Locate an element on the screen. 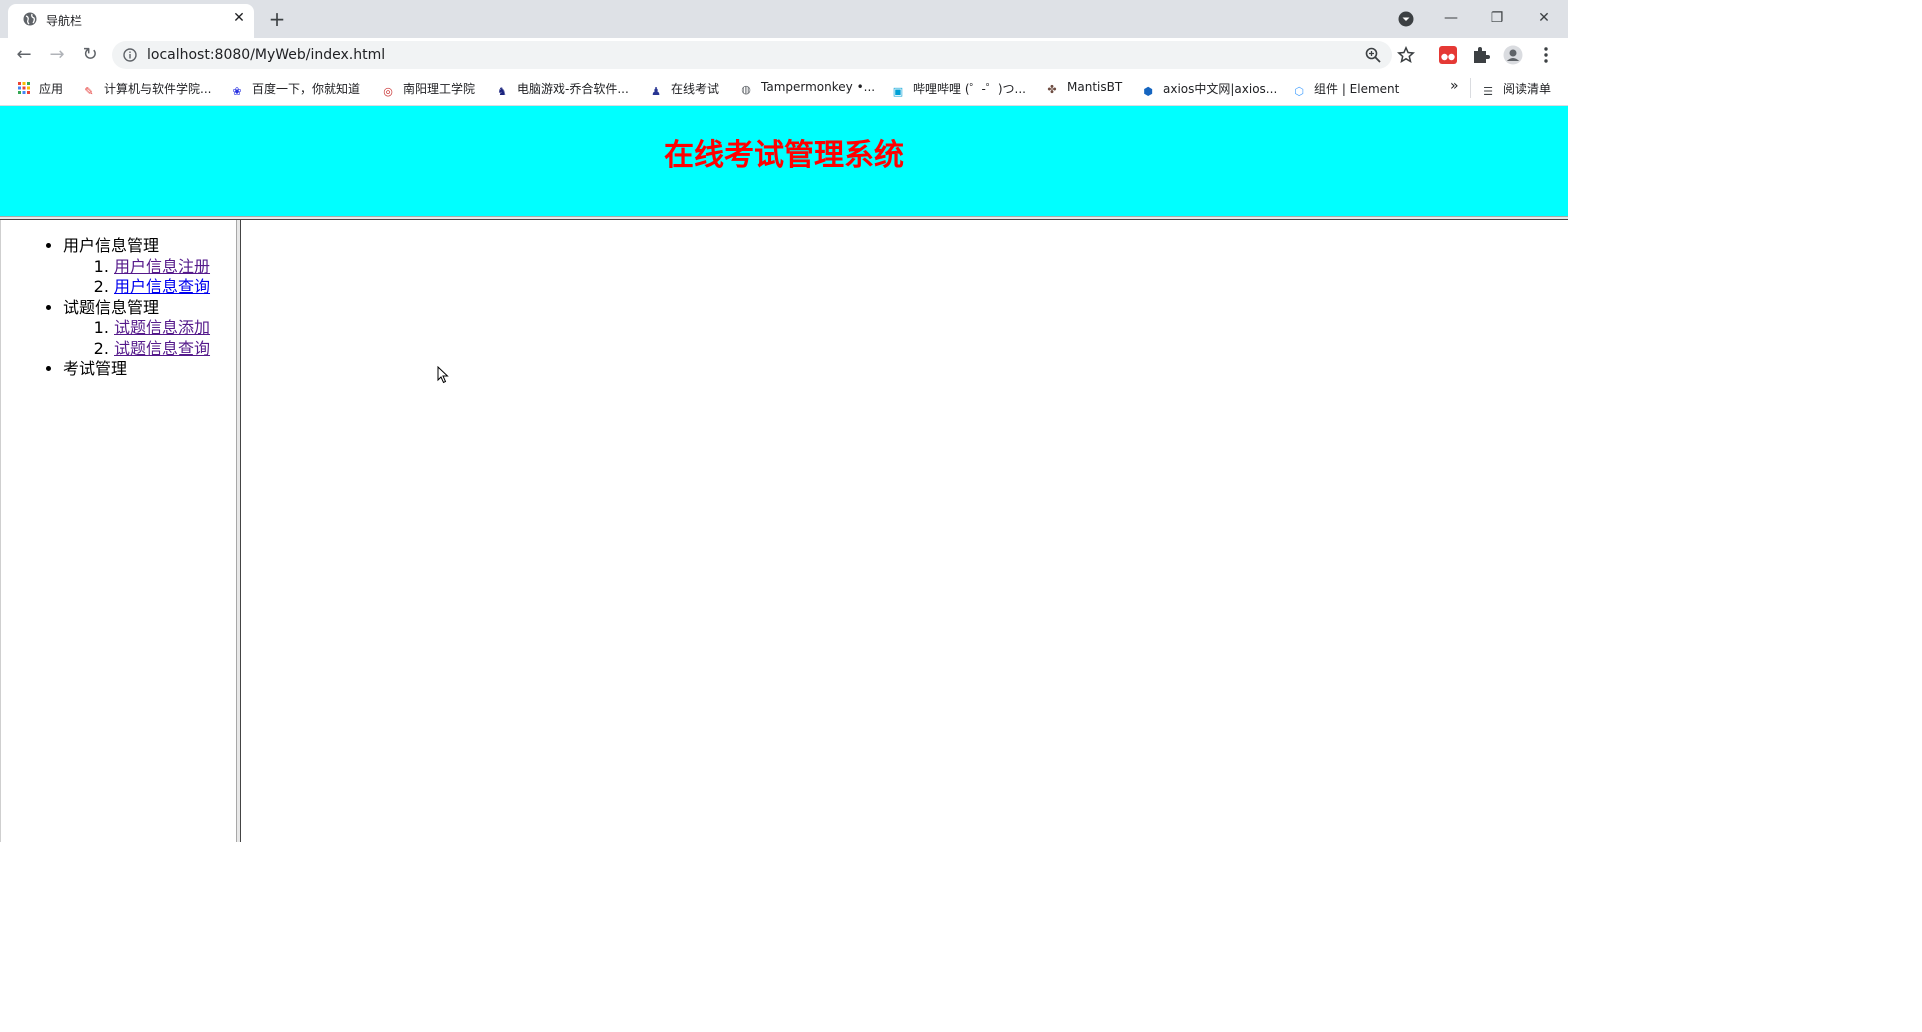 This screenshot has width=1922, height=1032. menu-group-label: 考试管理 is located at coordinates (95, 368).